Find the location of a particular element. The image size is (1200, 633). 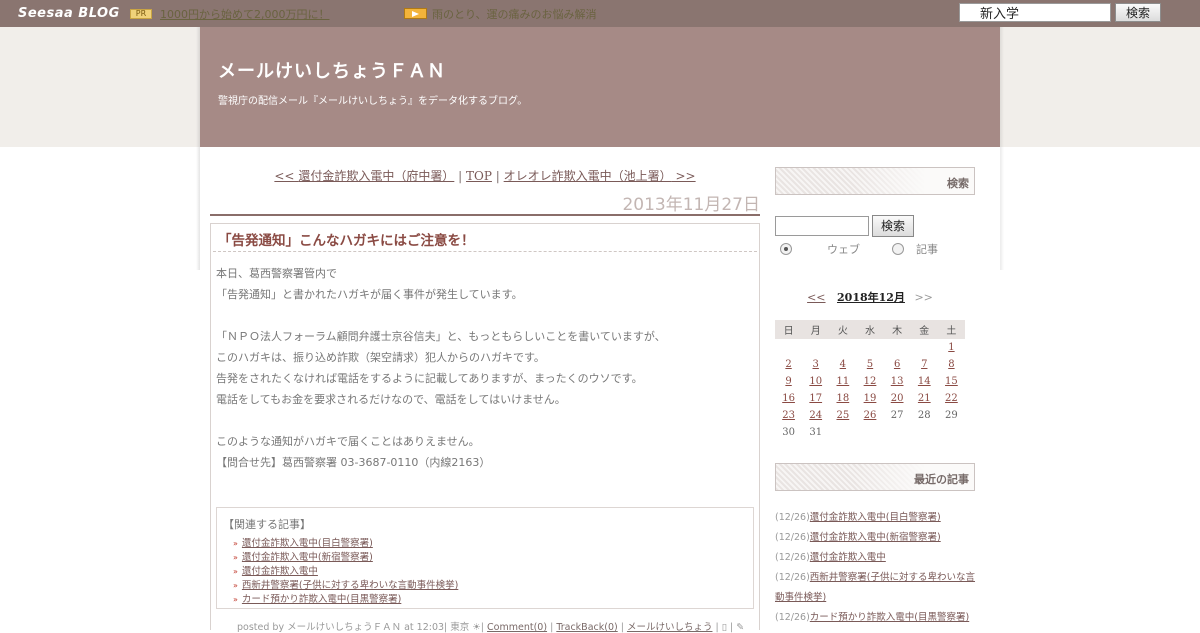

sidebar-search-input is located at coordinates (822, 226).